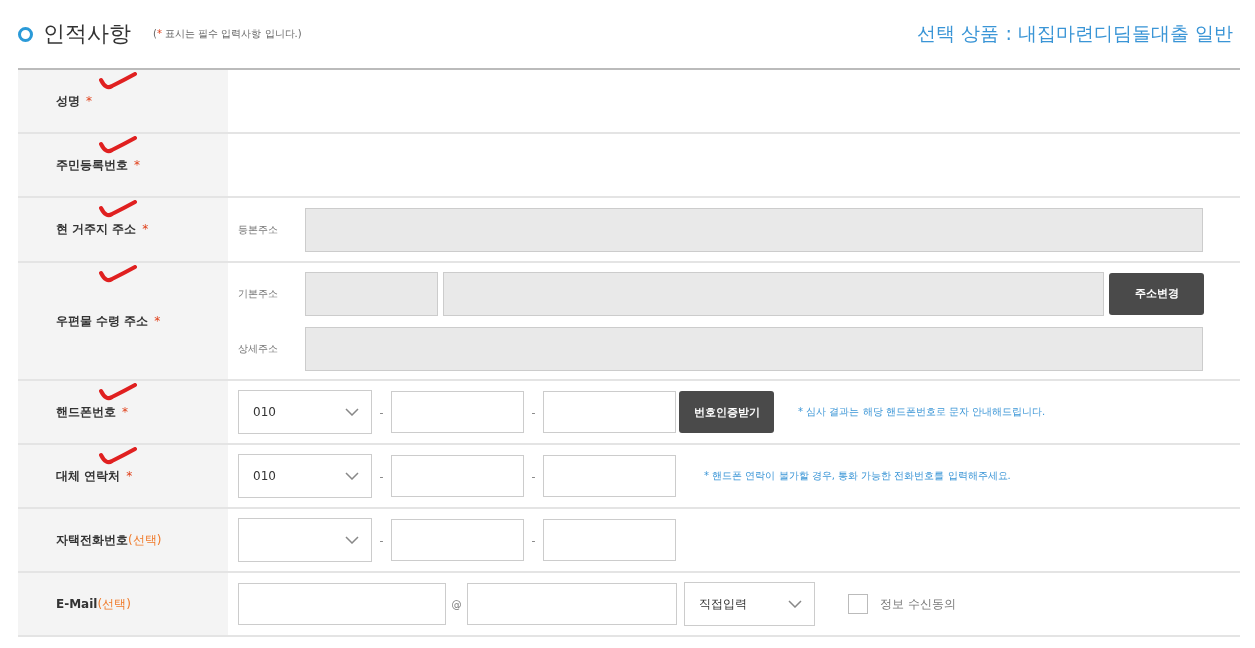 The image size is (1255, 648). Describe the element at coordinates (109, 540) in the screenshot. I see `field-label: 자택전화번호(선택)` at that location.